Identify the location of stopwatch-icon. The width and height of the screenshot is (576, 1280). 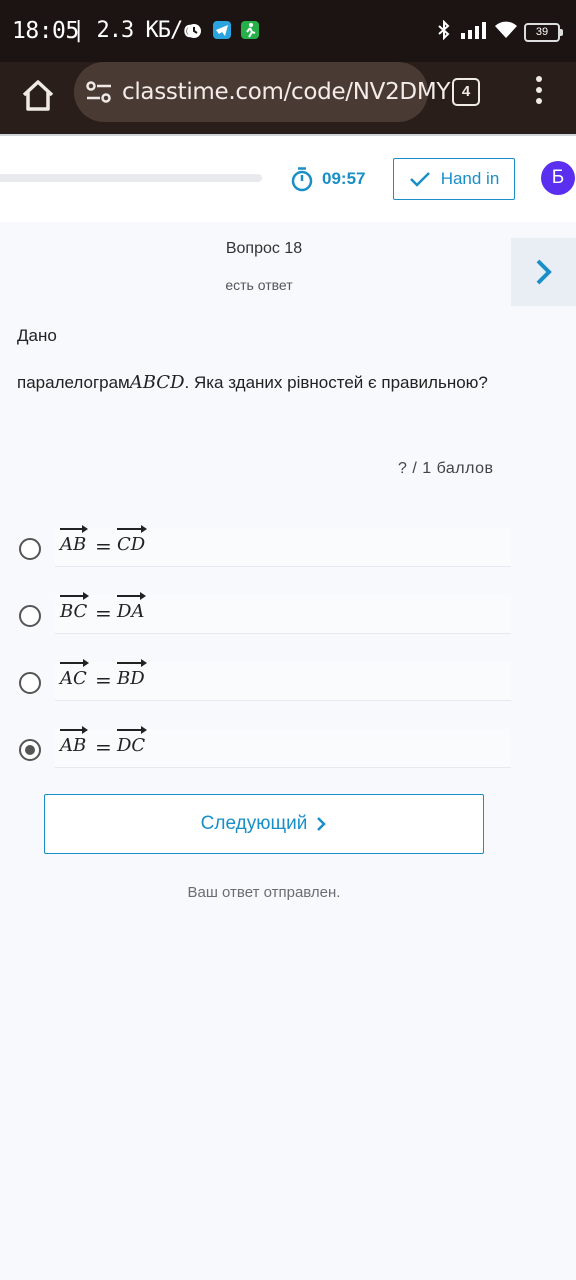
(302, 179).